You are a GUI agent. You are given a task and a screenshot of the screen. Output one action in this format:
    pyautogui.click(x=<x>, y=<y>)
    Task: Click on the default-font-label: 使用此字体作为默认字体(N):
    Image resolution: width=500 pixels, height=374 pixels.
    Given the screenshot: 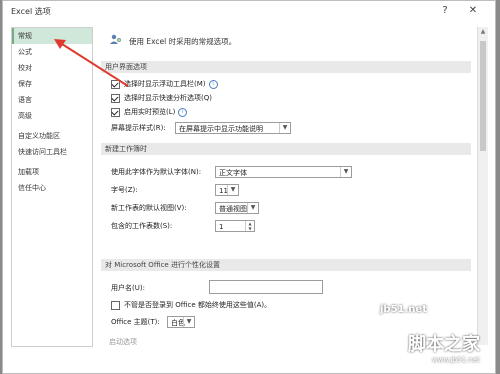 What is the action you would take?
    pyautogui.click(x=156, y=172)
    